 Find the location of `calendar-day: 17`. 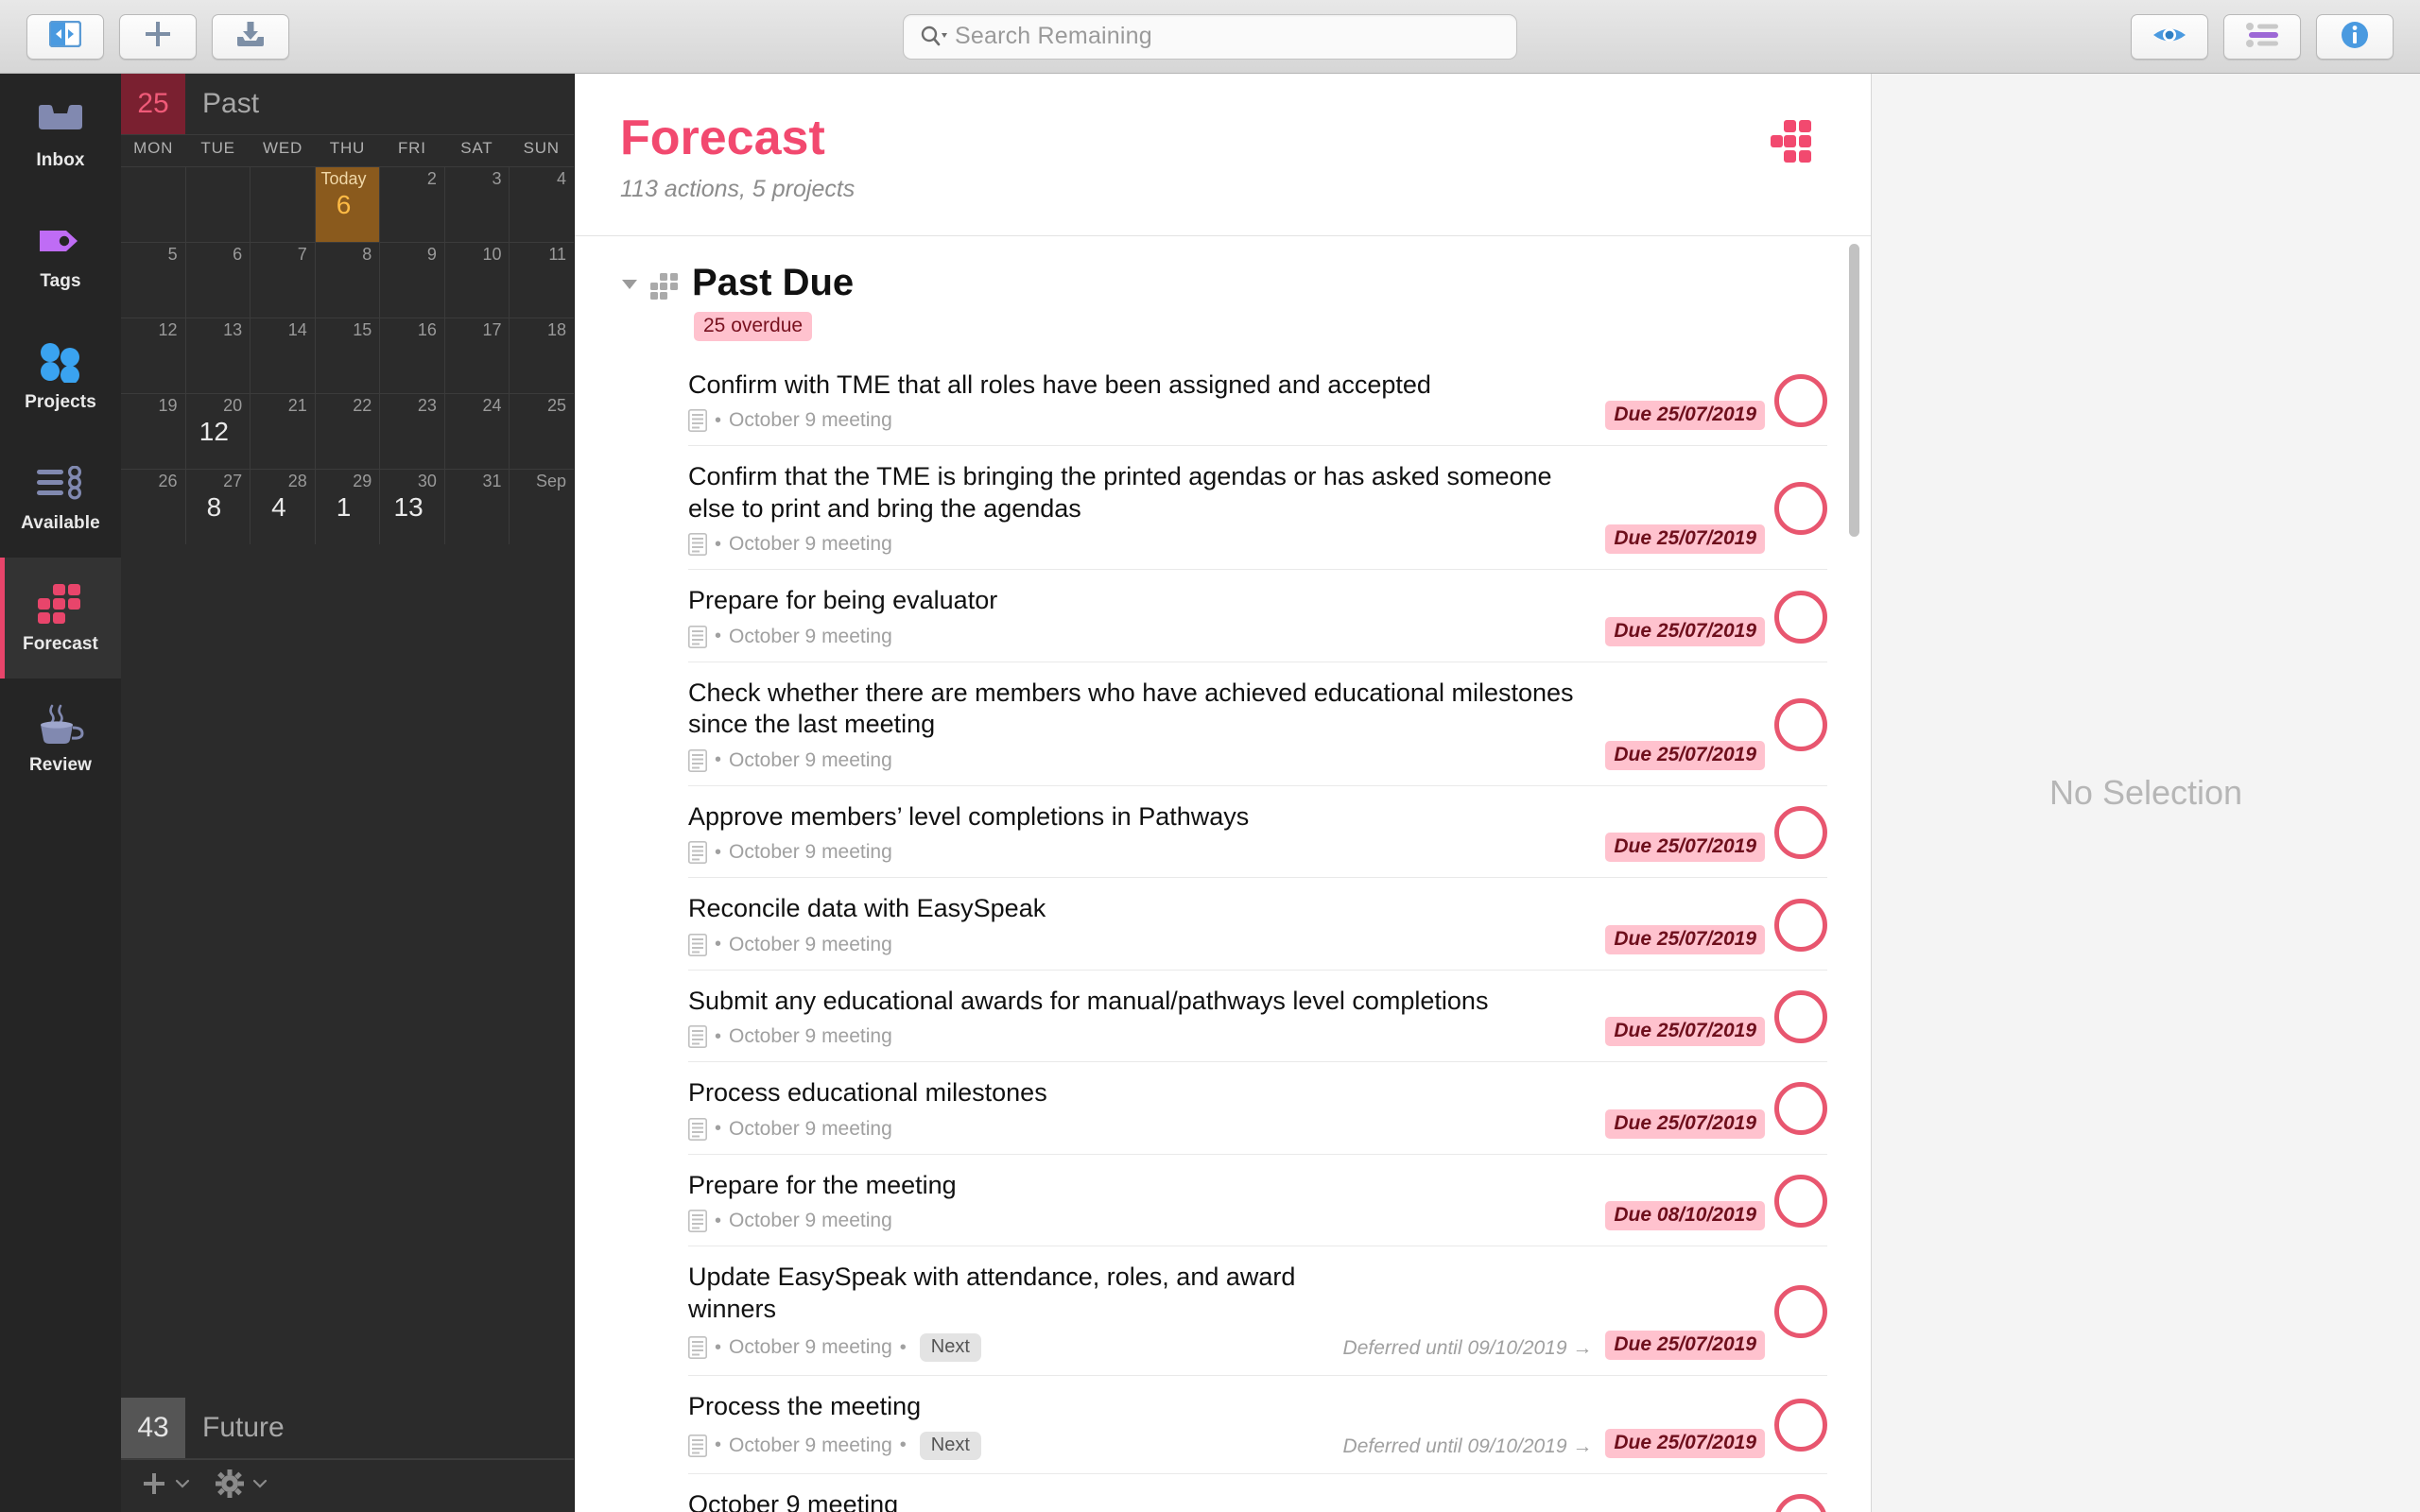

calendar-day: 17 is located at coordinates (478, 355).